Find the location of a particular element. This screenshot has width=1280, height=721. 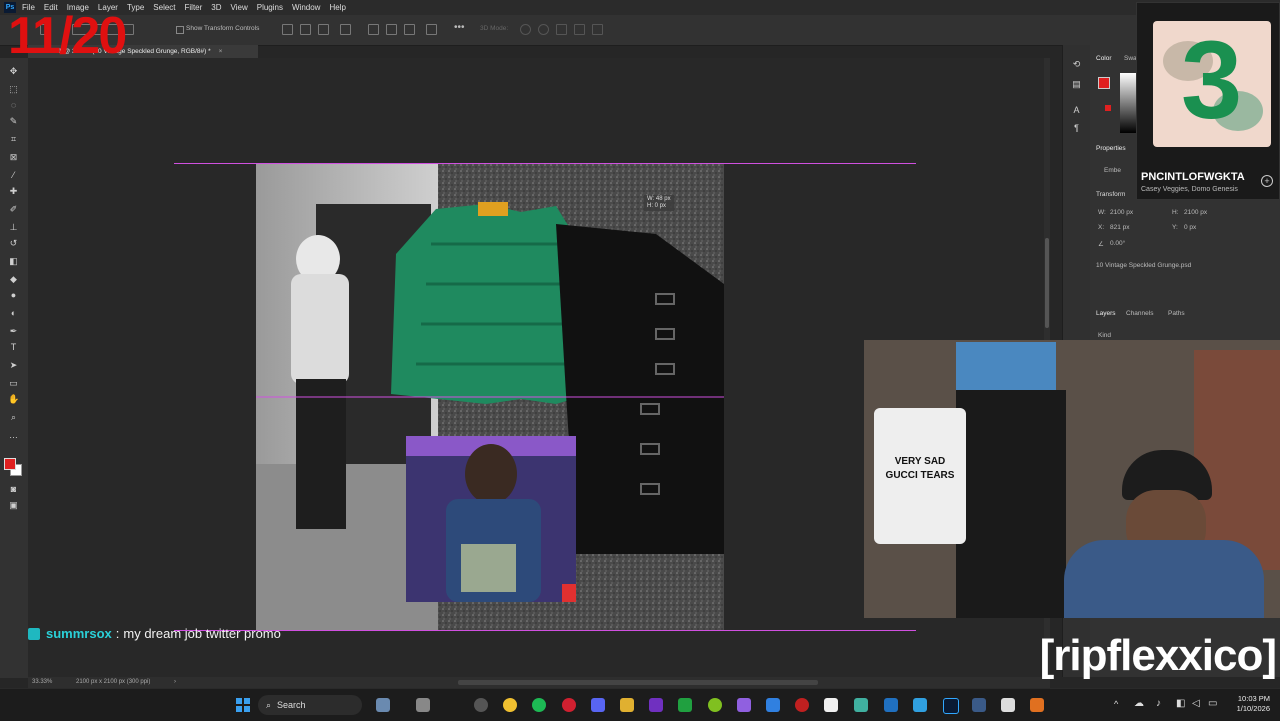

color-foreground-swatch is located at coordinates (1104, 83).